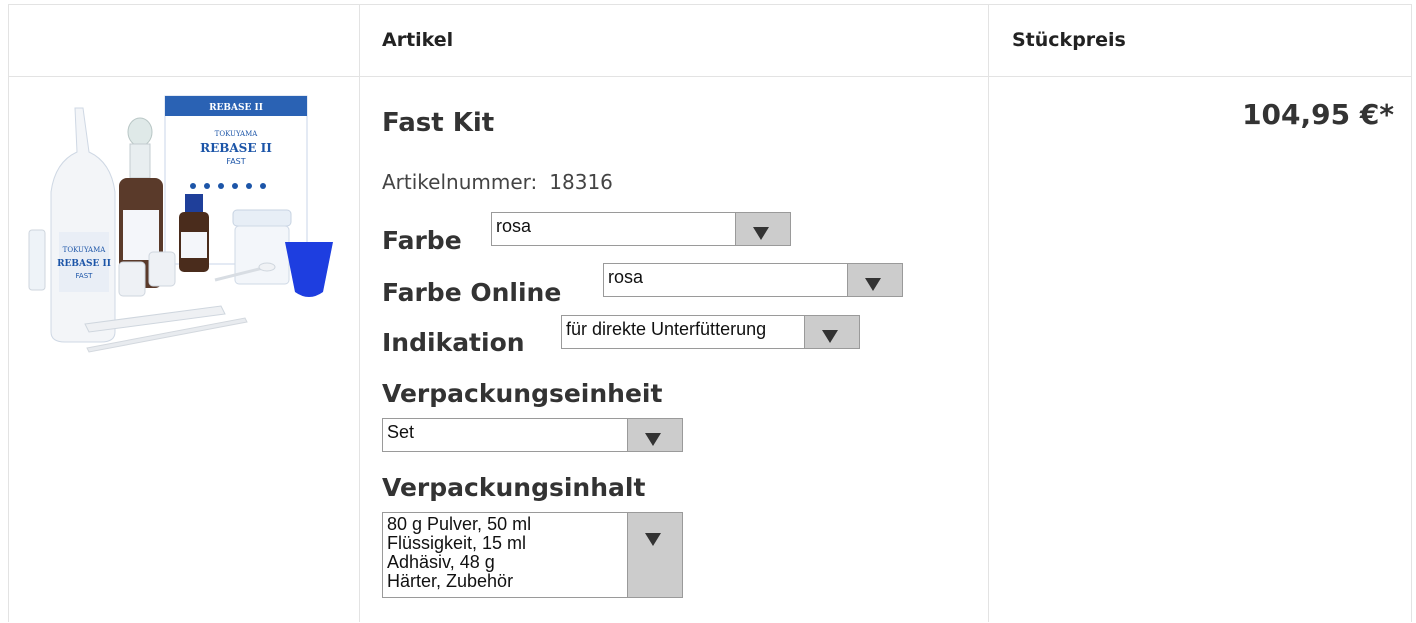 The height and width of the screenshot is (623, 1416). Describe the element at coordinates (85, 276) in the screenshot. I see `bottle-variant-text: FAST` at that location.